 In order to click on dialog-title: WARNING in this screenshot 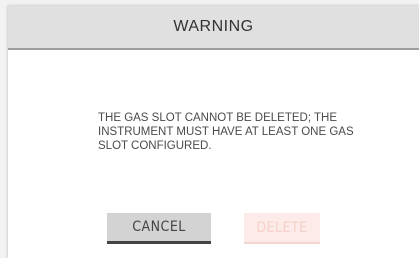, I will do `click(213, 26)`.